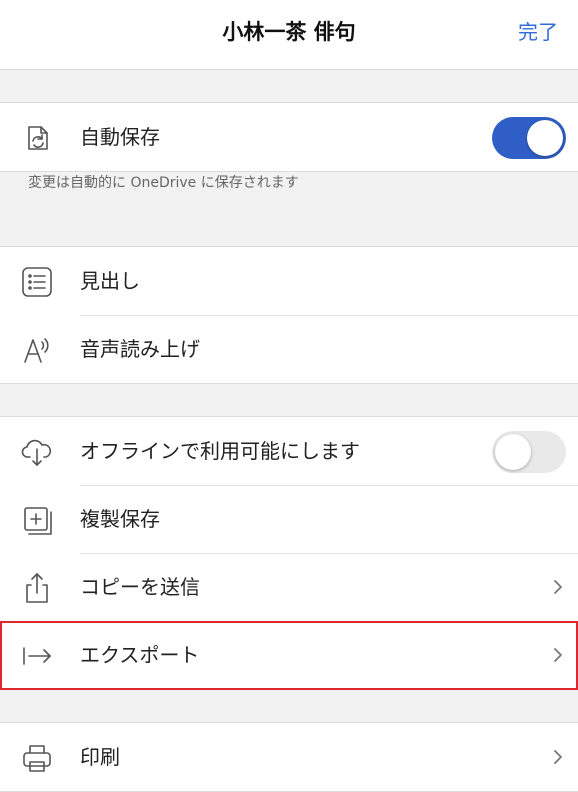 The image size is (578, 792). I want to click on done-button: 完了, so click(538, 35).